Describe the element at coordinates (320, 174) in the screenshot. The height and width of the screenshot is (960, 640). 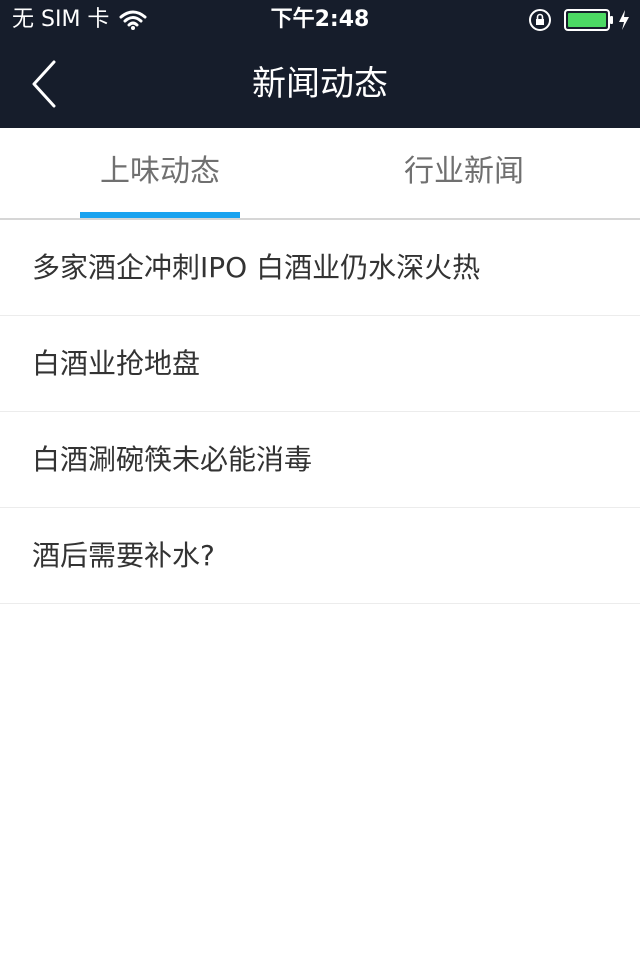
I see `tab-bar: 上味动态 行业新闻` at that location.